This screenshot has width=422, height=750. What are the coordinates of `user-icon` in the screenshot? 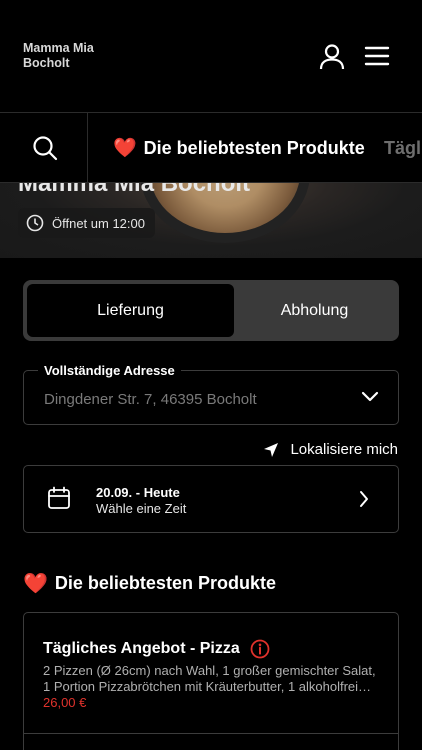 It's located at (332, 57).